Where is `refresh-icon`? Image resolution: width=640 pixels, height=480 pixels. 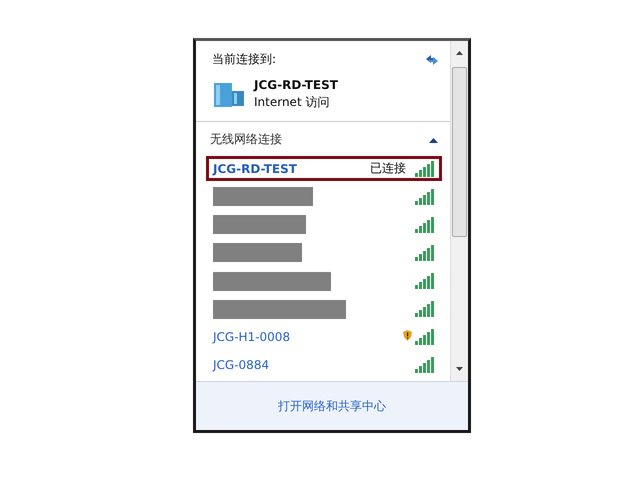 refresh-icon is located at coordinates (432, 59).